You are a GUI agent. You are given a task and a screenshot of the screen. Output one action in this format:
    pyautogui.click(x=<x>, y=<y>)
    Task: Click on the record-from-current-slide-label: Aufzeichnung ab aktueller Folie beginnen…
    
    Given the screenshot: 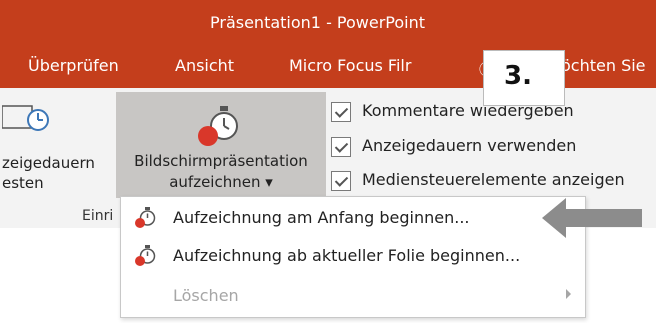 What is the action you would take?
    pyautogui.click(x=347, y=255)
    